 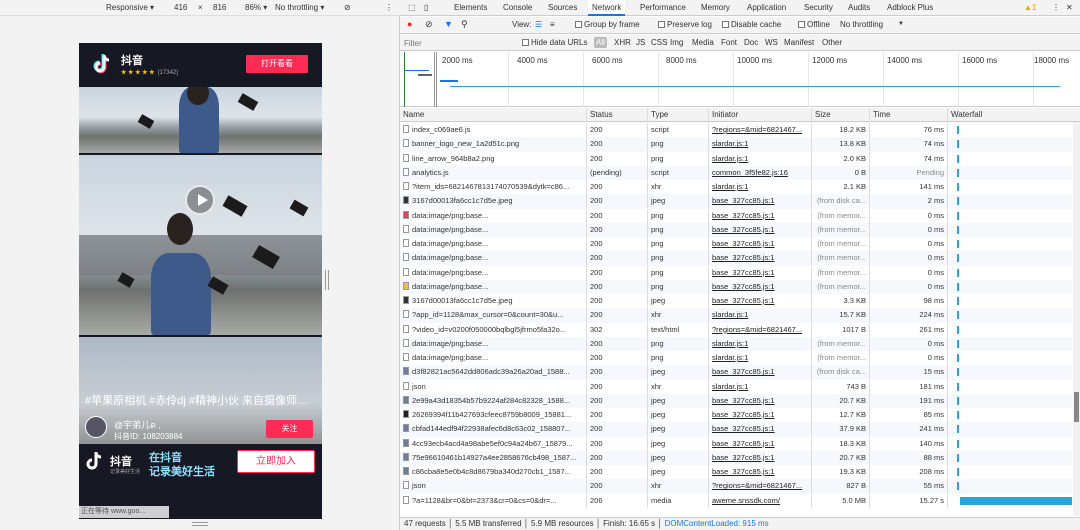 I want to click on tab-adblock-plus: Adblock Plus, so click(x=910, y=8).